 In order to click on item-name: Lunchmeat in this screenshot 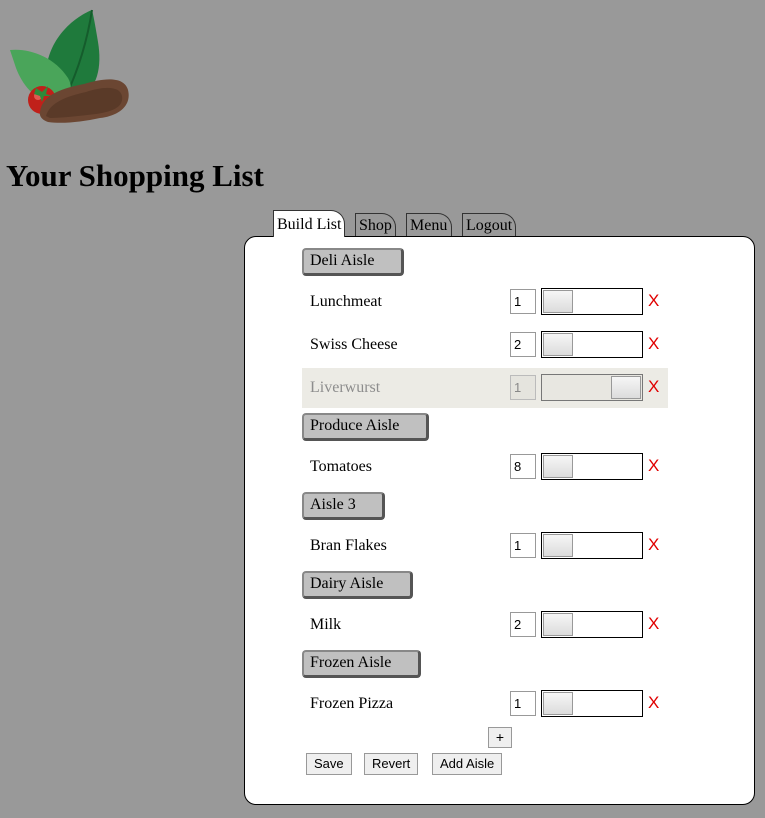, I will do `click(346, 301)`.